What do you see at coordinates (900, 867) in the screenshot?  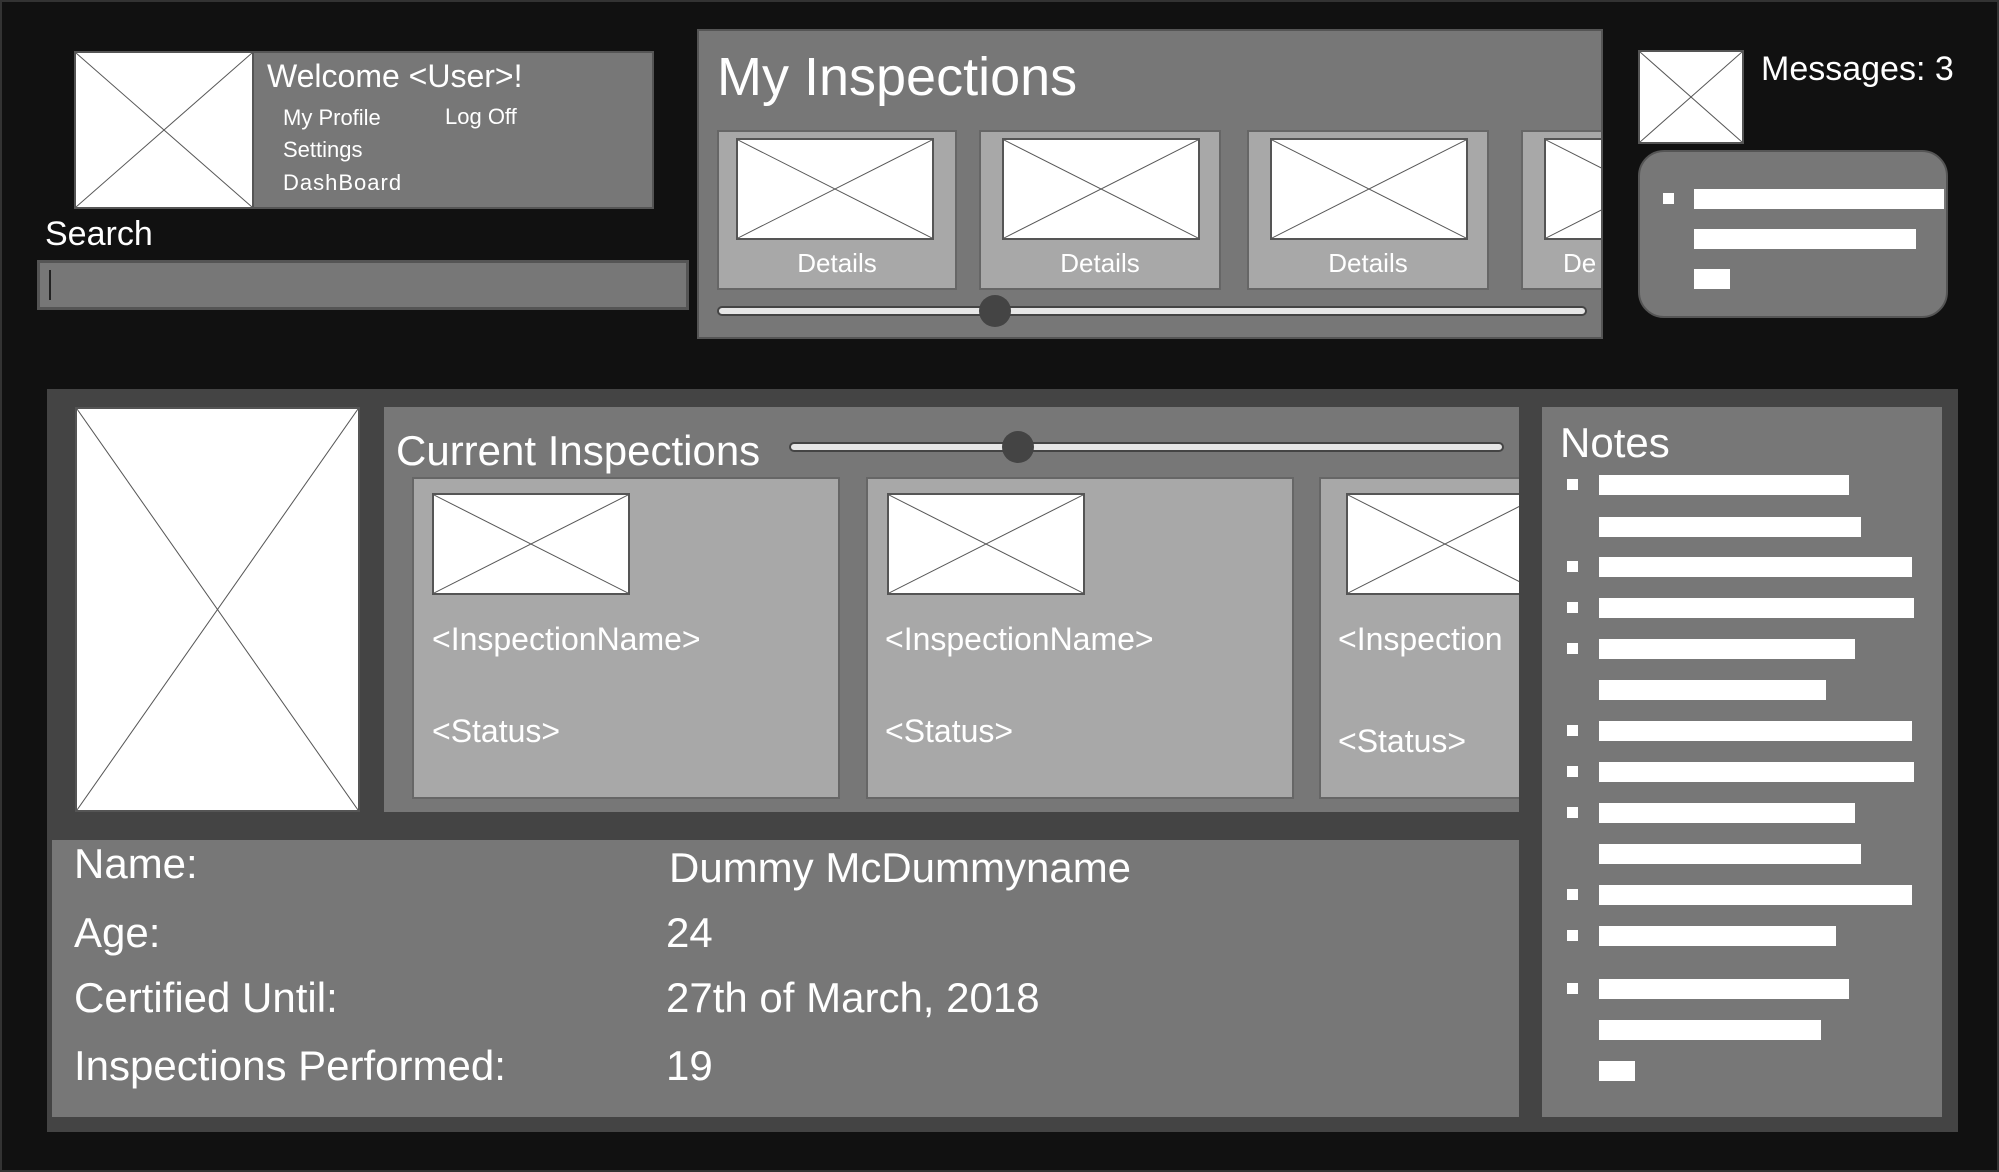 I see `name-value: Dummy McDummyname` at bounding box center [900, 867].